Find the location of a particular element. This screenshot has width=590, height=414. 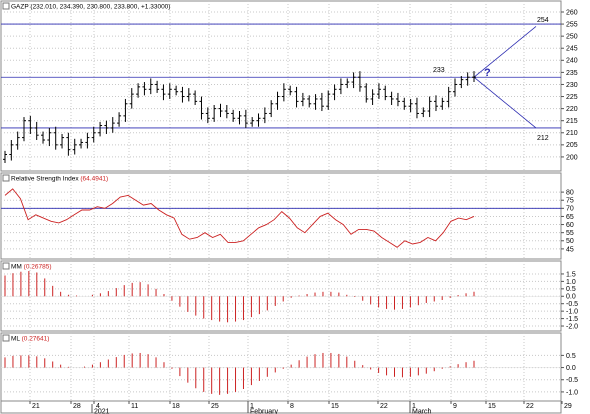

y-tick-label: 255 is located at coordinates (572, 24).